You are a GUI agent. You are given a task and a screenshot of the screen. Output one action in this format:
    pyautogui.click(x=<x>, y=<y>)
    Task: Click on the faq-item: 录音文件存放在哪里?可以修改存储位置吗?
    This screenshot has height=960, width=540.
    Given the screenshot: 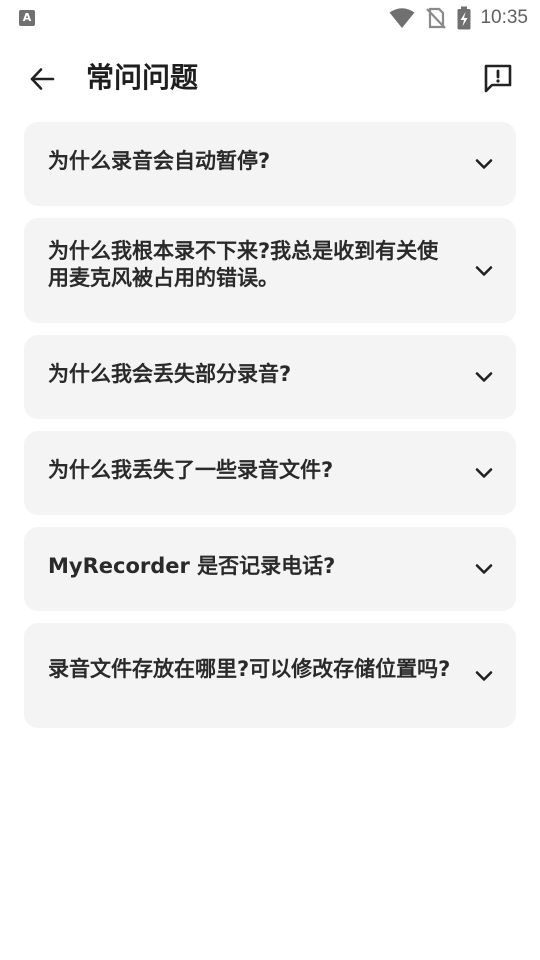 What is the action you would take?
    pyautogui.click(x=270, y=675)
    